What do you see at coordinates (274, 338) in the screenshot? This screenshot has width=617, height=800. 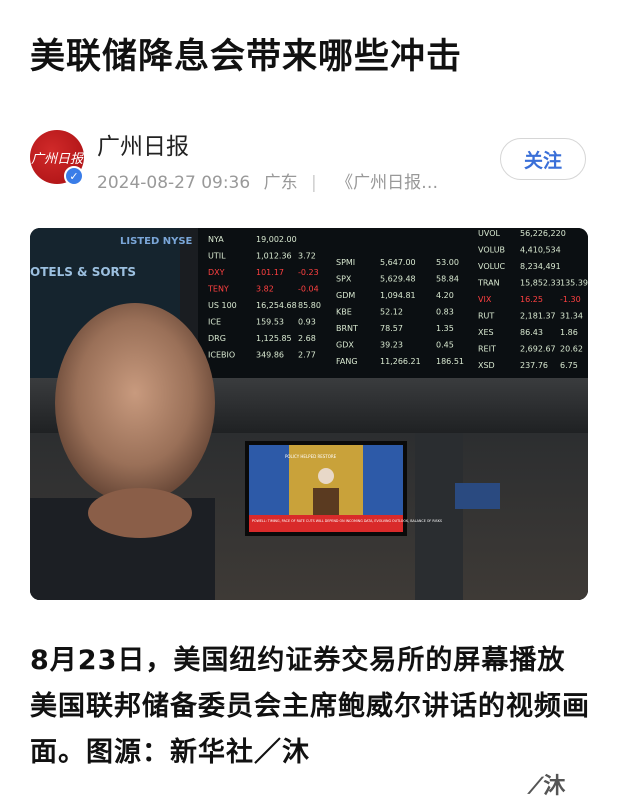 I see `ticker-price: 1,125.85` at bounding box center [274, 338].